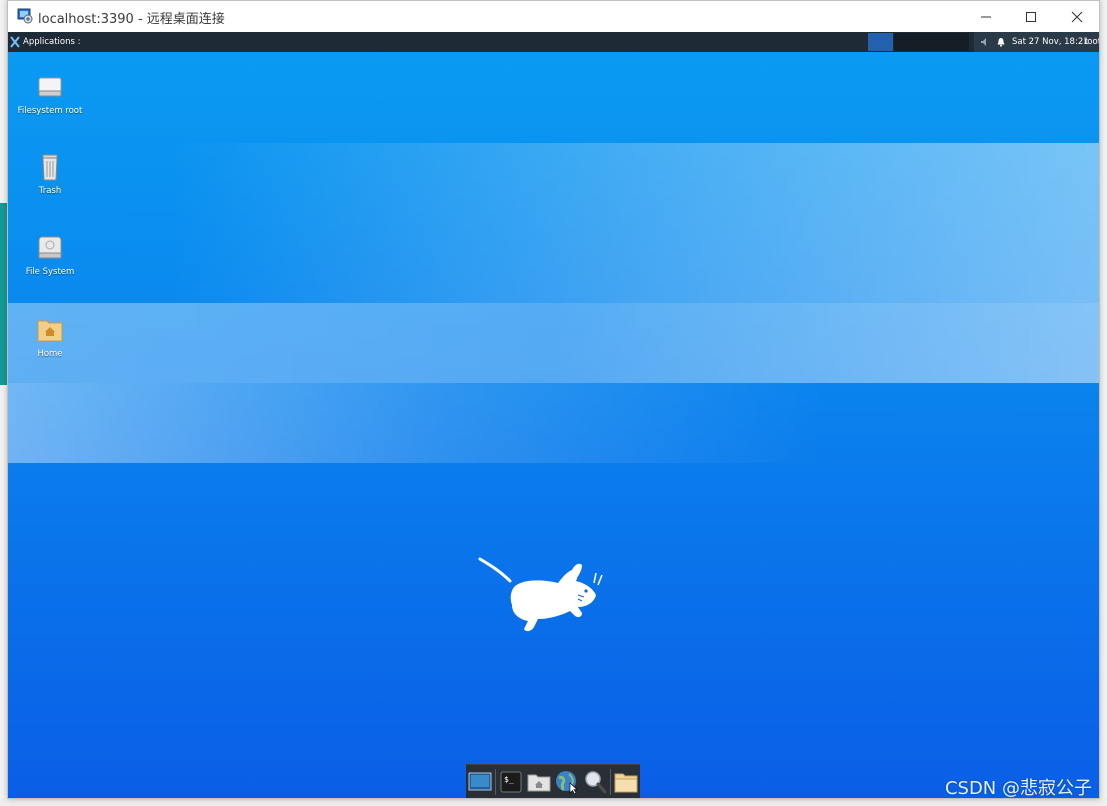 The height and width of the screenshot is (806, 1107). I want to click on xfce-logo-icon, so click(15, 42).